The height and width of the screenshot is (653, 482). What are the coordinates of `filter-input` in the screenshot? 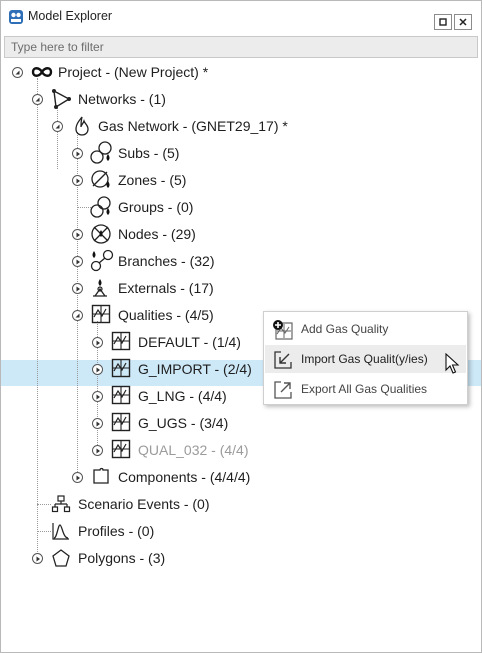 It's located at (241, 47).